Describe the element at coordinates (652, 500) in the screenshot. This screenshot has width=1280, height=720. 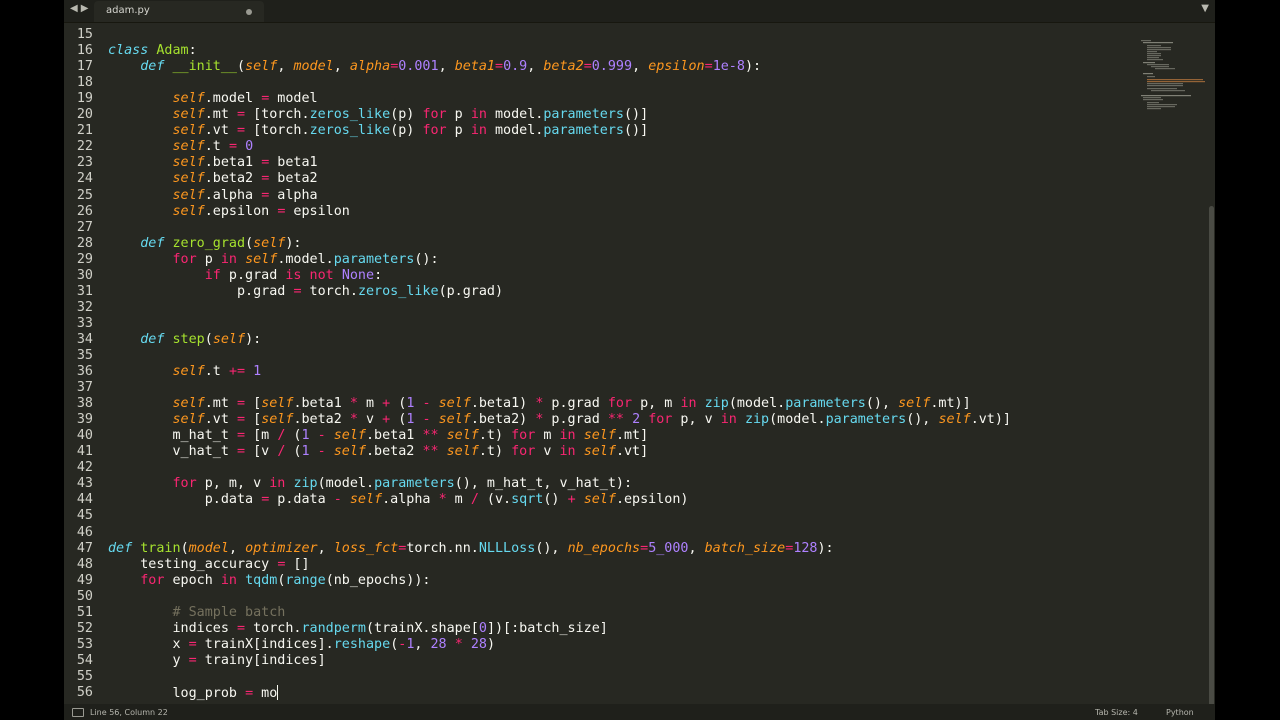
I see `code-token: .epsilon)` at that location.